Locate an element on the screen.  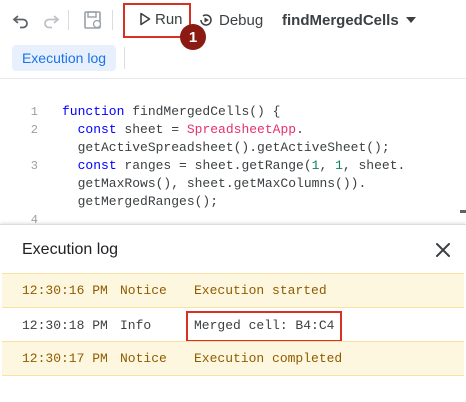
editor-scrollbar-marker is located at coordinates (463, 211).